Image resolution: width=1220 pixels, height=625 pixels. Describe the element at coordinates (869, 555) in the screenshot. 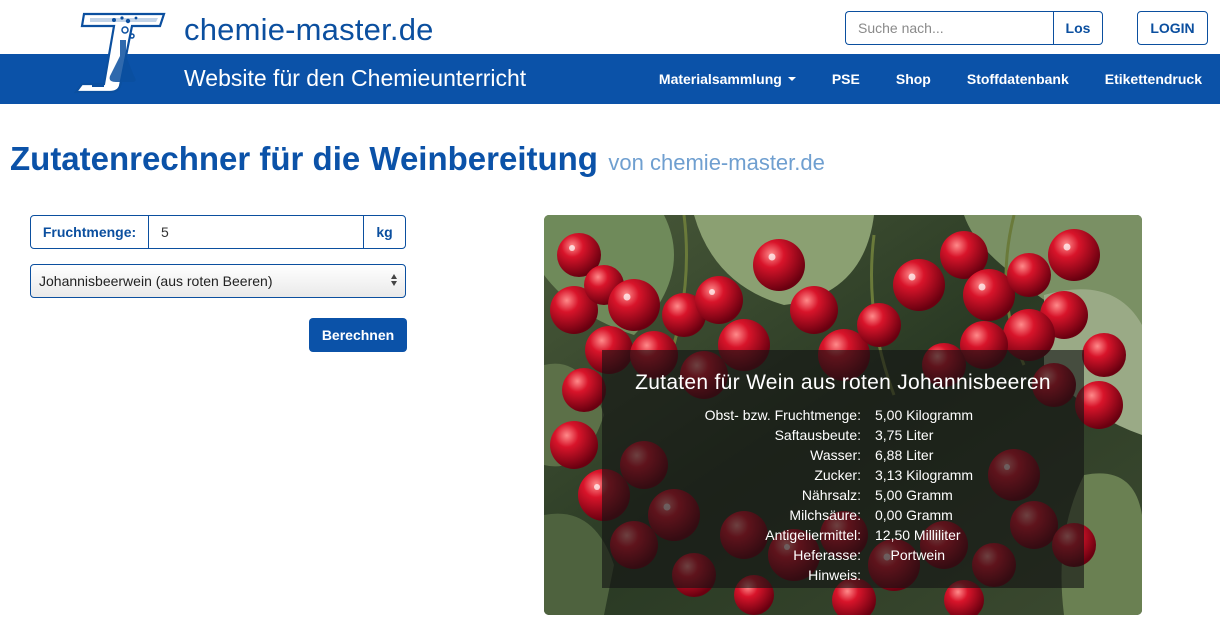

I see `result-row: Heferasse: Portwein` at that location.